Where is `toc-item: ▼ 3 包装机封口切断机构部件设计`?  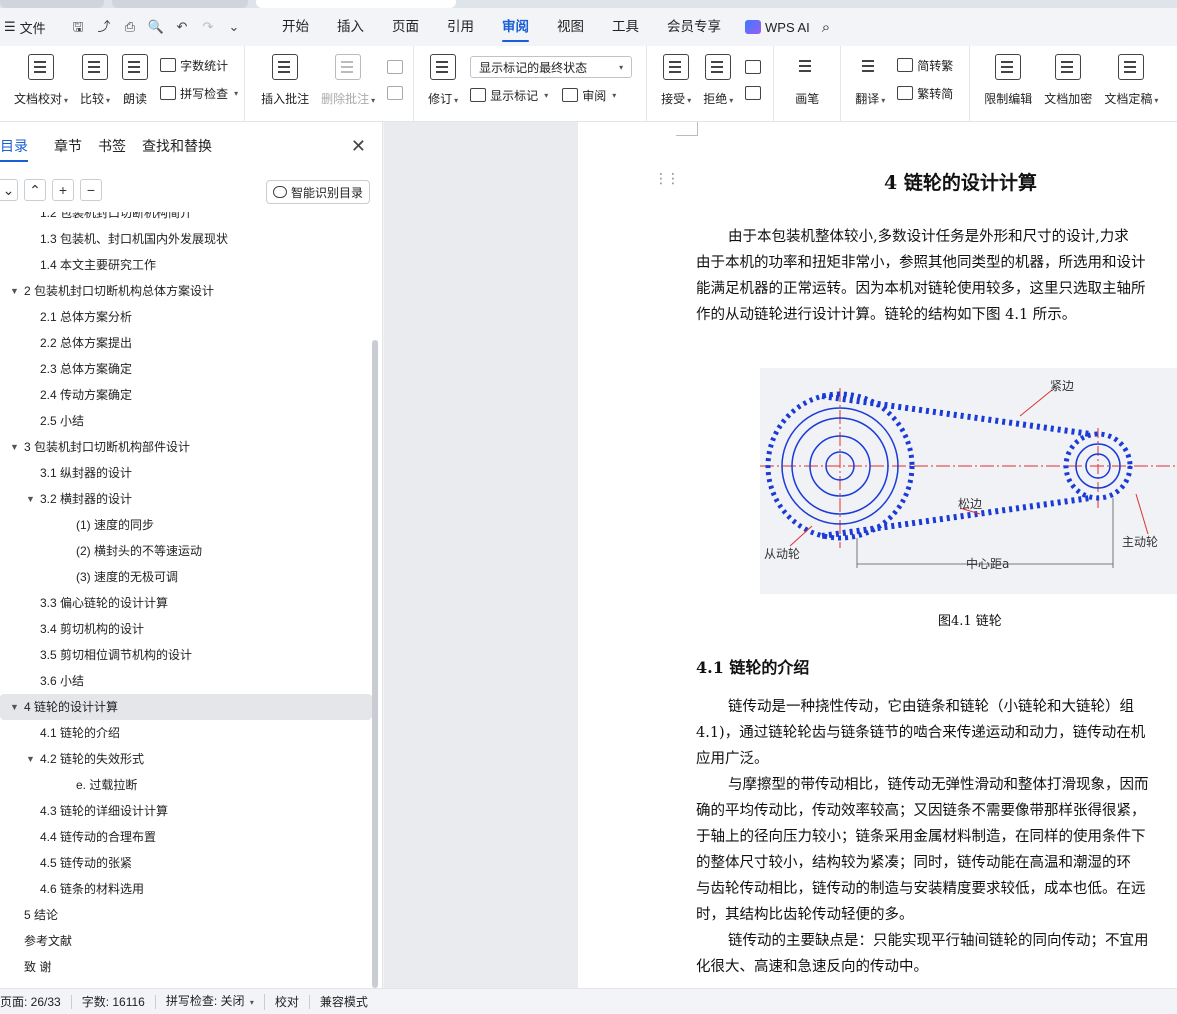 toc-item: ▼ 3 包装机封口切断机构部件设计 is located at coordinates (186, 447).